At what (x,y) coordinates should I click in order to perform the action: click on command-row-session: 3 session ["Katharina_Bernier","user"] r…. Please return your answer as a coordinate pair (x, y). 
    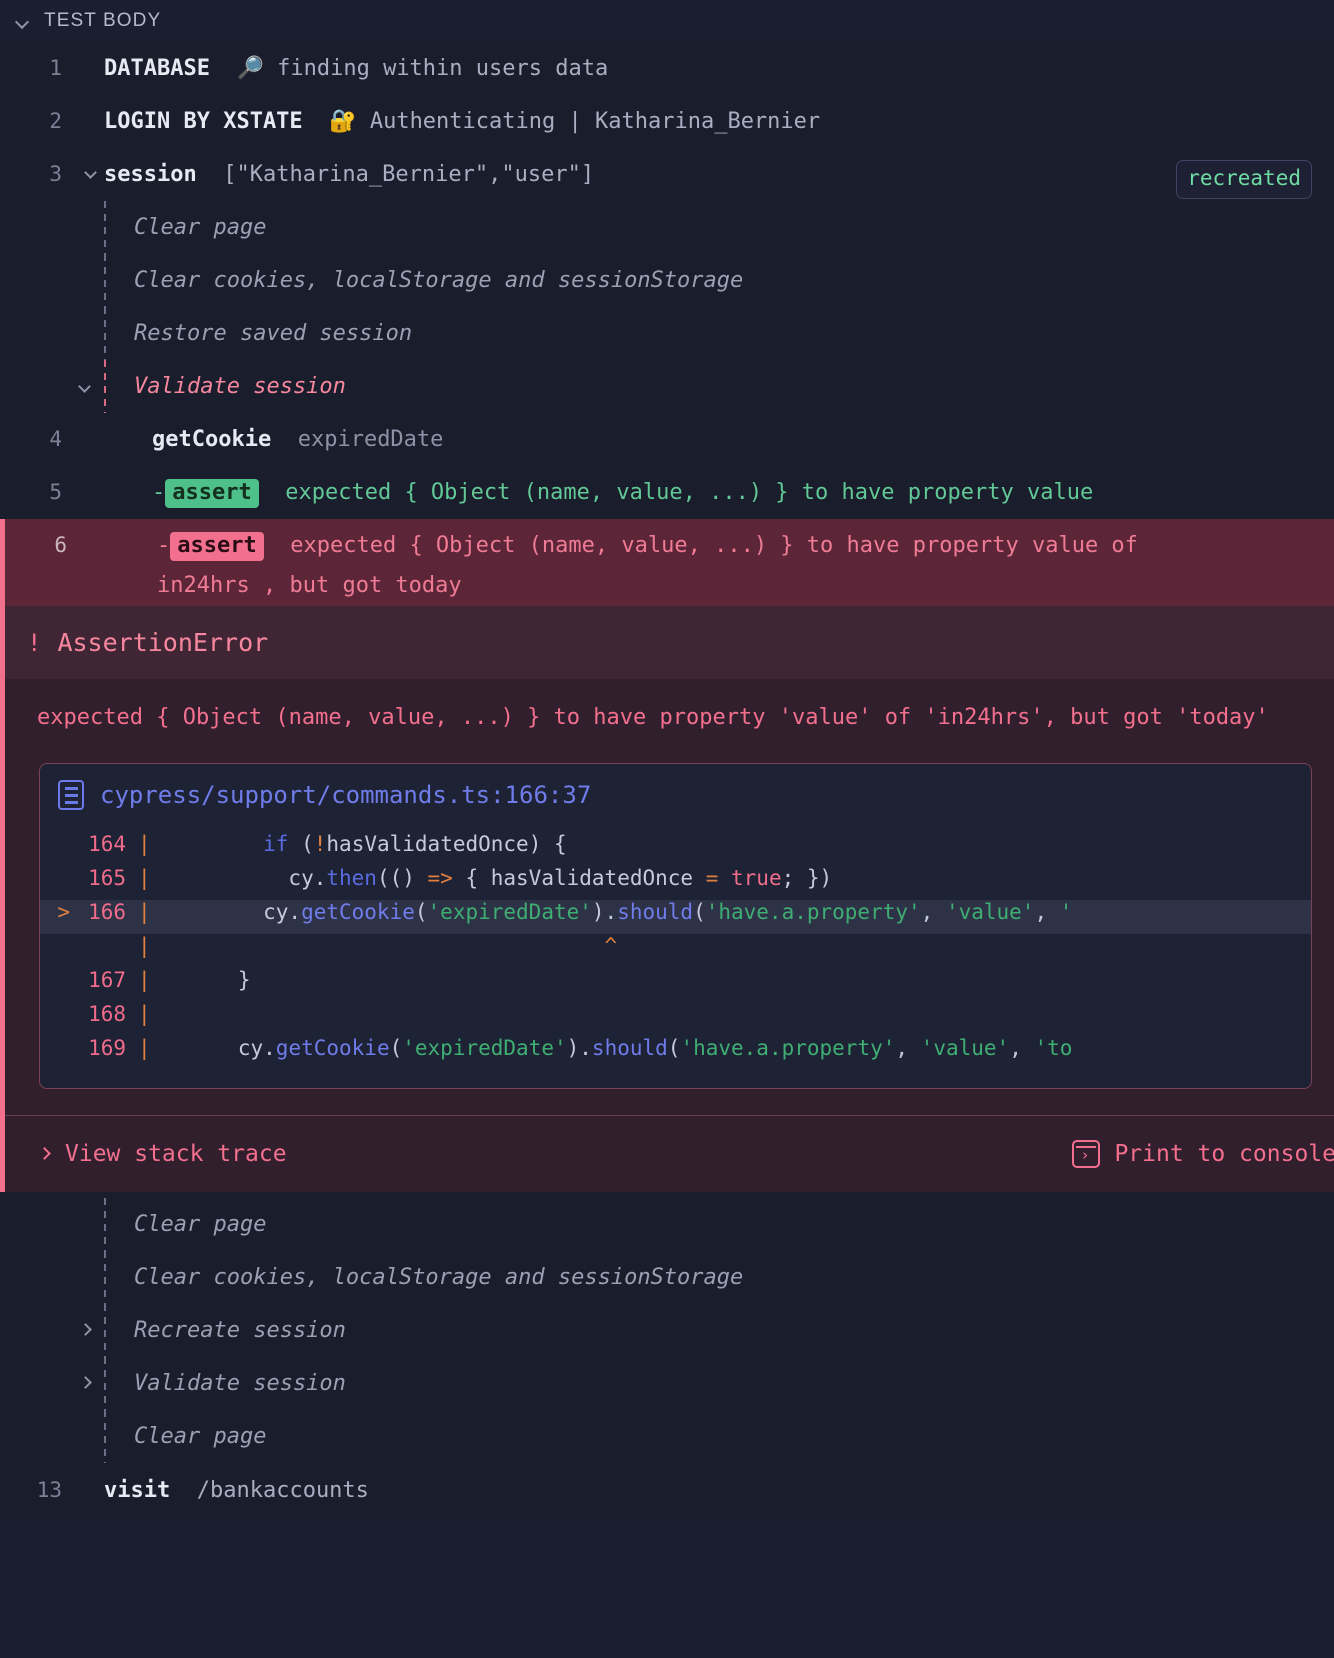
    Looking at the image, I should click on (667, 174).